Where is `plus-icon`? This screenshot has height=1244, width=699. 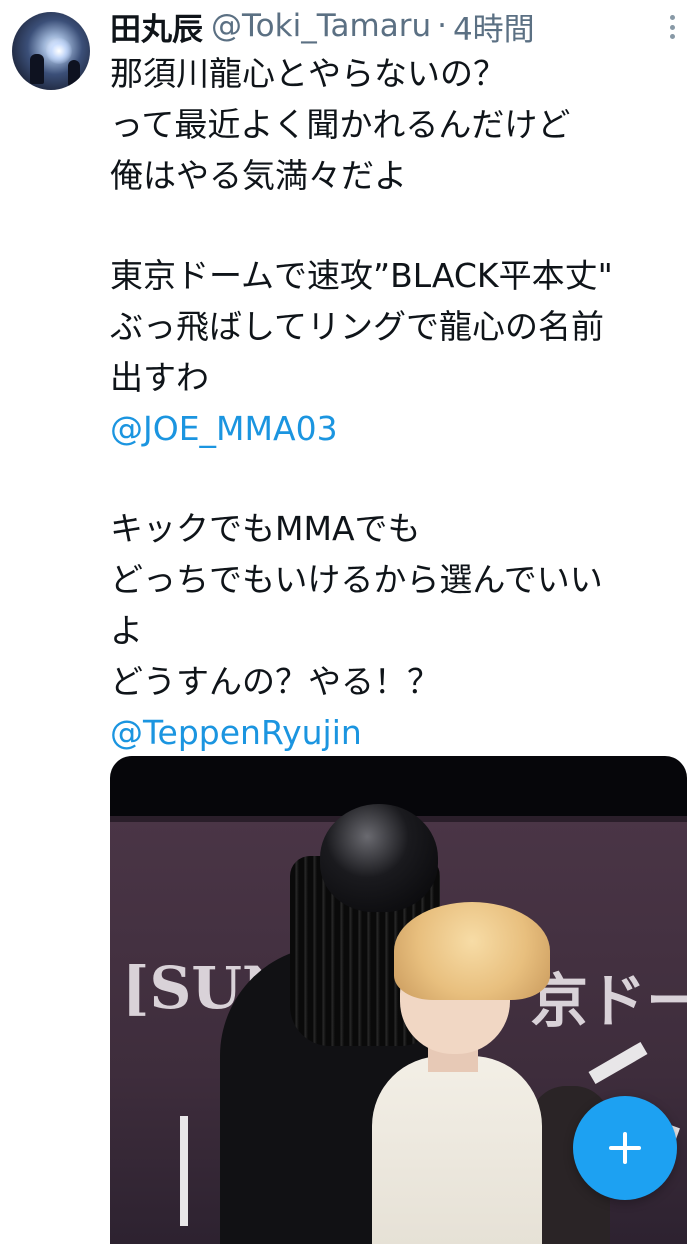
plus-icon is located at coordinates (625, 1148).